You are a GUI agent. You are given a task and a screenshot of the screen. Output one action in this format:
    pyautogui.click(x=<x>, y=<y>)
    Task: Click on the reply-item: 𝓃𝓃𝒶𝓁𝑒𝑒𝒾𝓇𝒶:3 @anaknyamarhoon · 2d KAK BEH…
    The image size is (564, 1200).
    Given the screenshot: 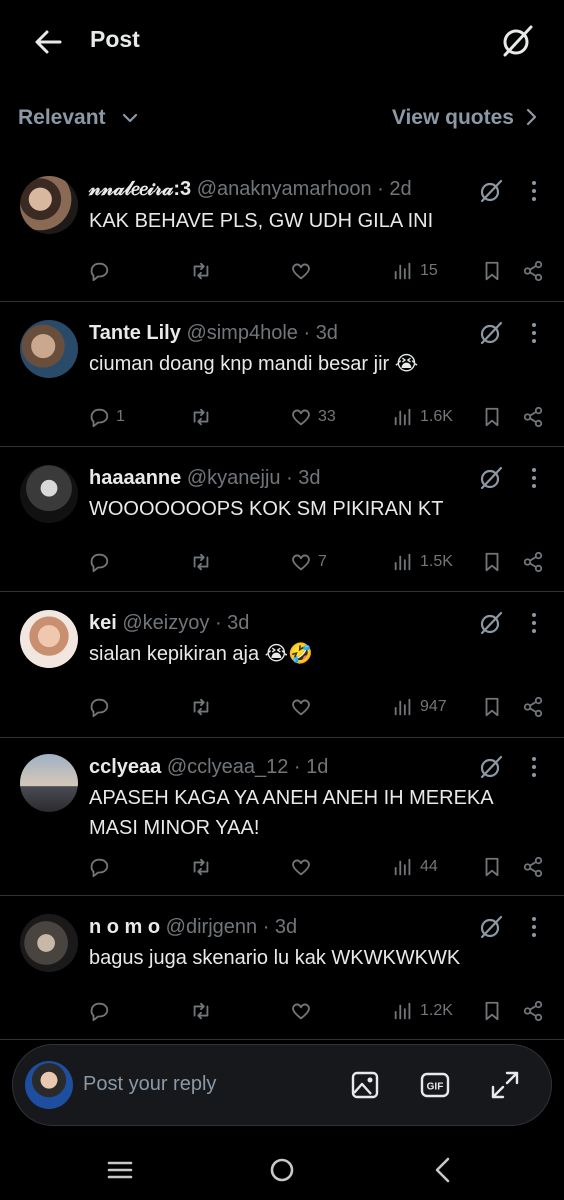 What is the action you would take?
    pyautogui.click(x=282, y=231)
    